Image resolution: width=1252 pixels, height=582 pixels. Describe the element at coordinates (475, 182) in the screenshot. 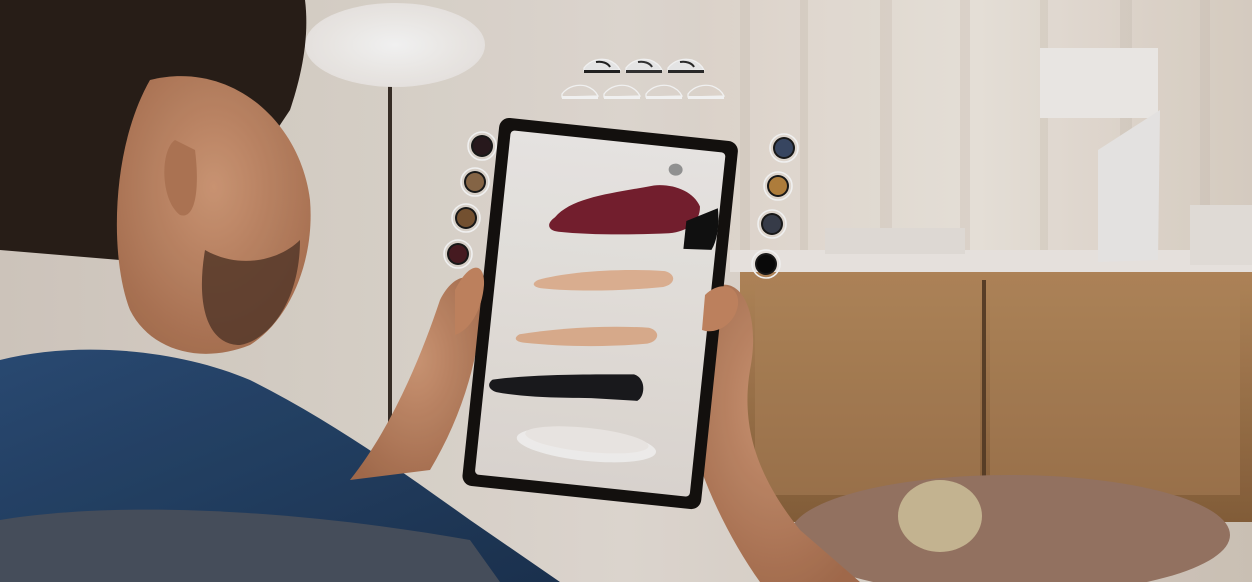

I see `color-swatch-tan` at that location.